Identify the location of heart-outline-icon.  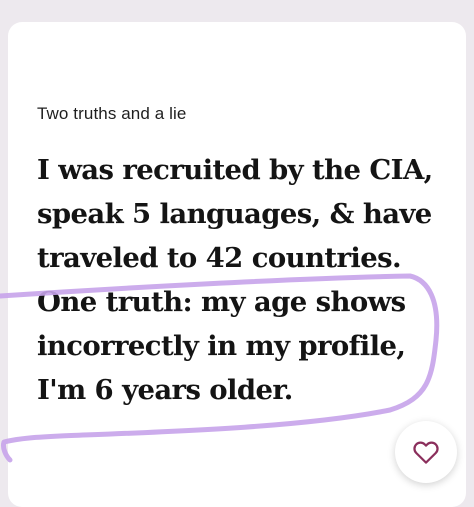
(426, 452).